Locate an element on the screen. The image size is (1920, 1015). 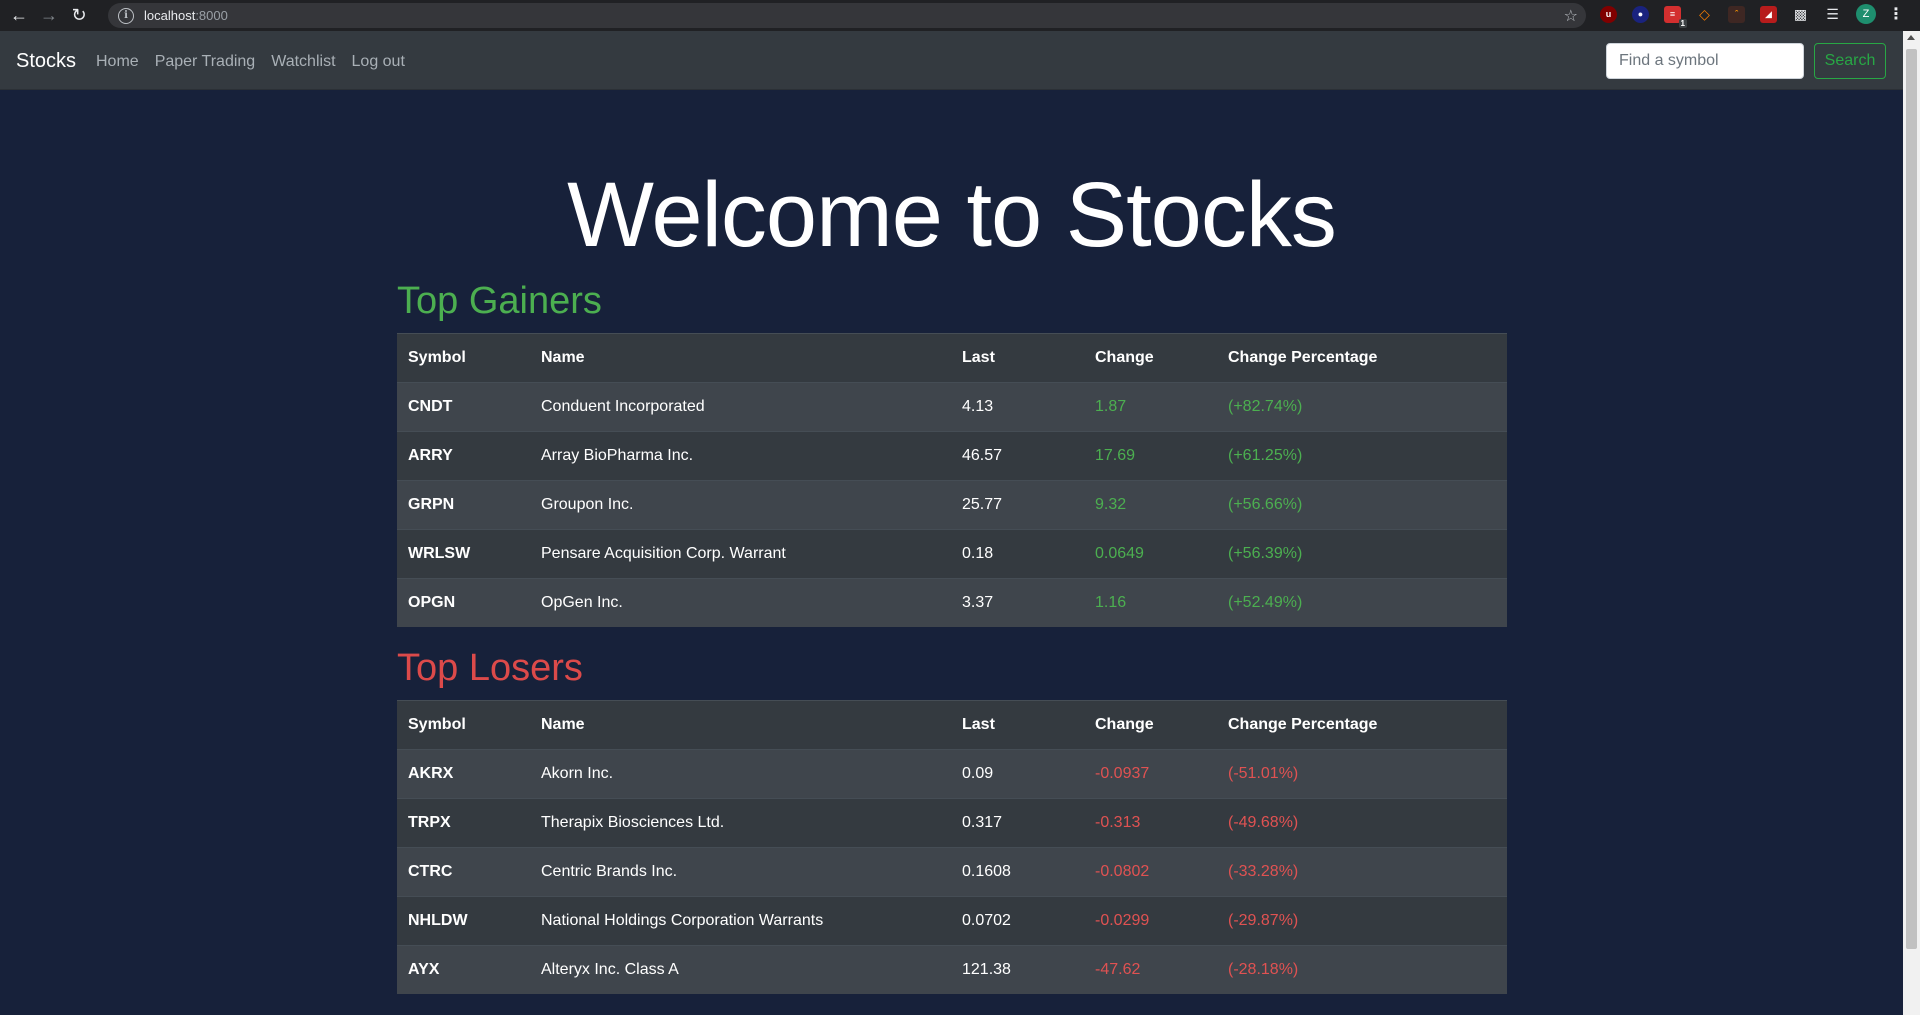
diamond-extension-icon: ◇ is located at coordinates (1704, 14).